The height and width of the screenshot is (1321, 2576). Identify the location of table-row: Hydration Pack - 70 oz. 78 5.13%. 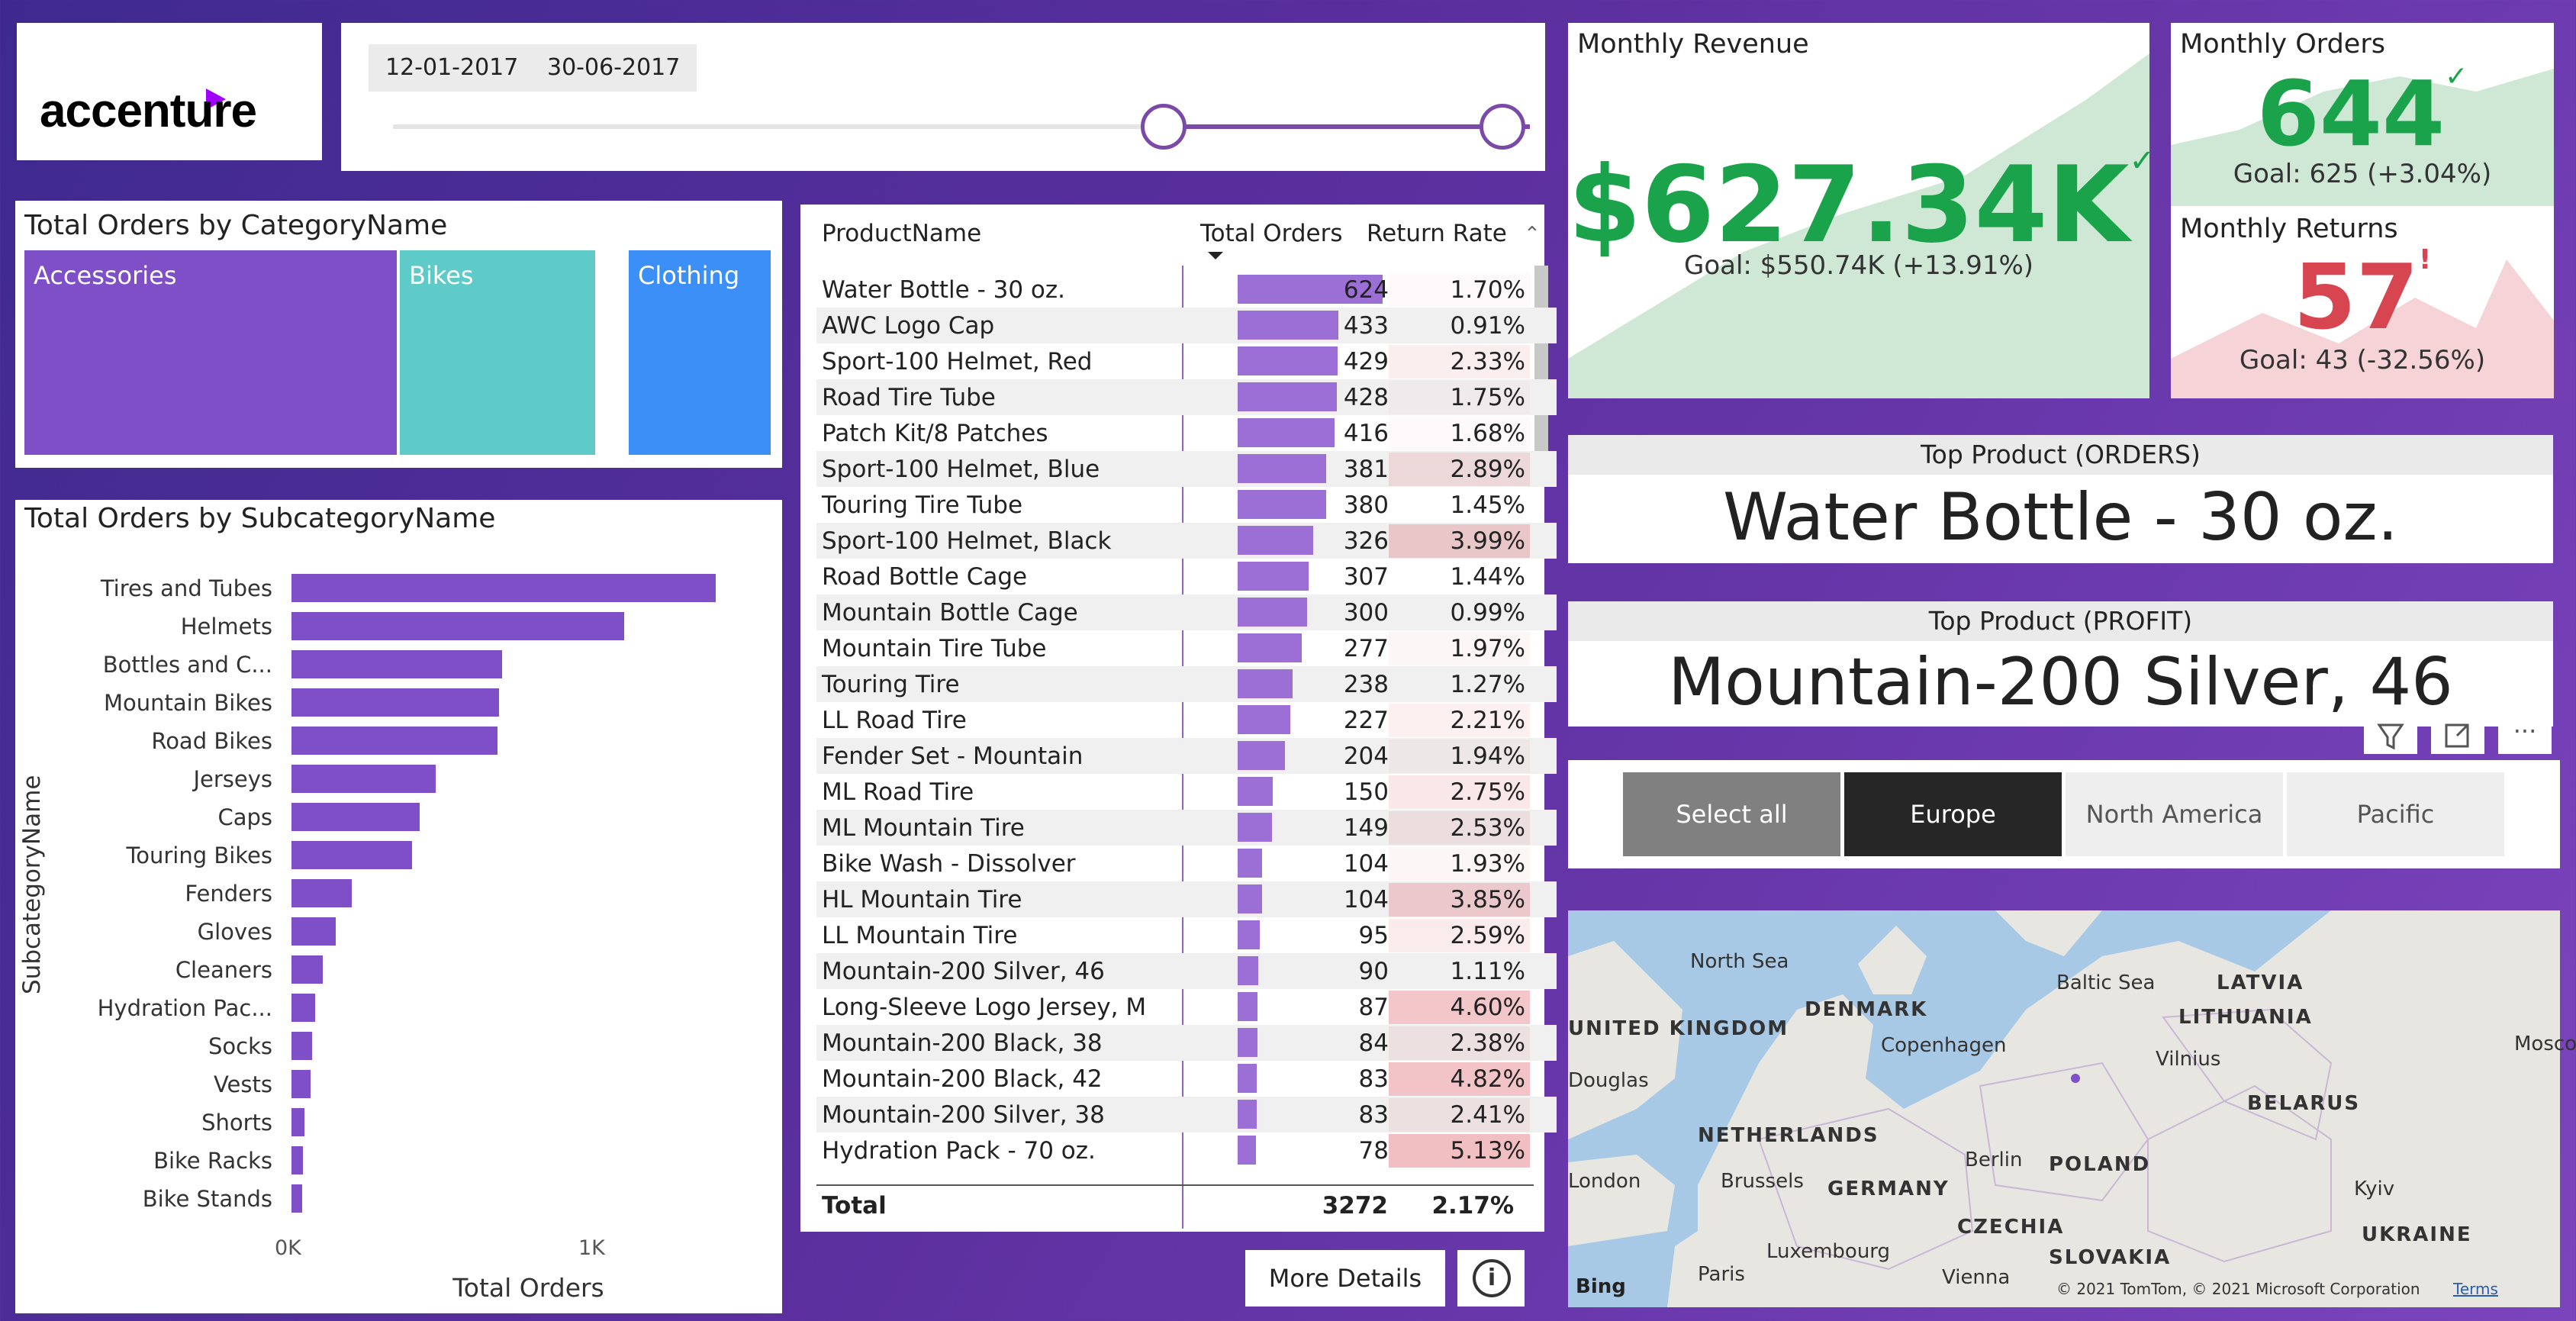
(1186, 1150).